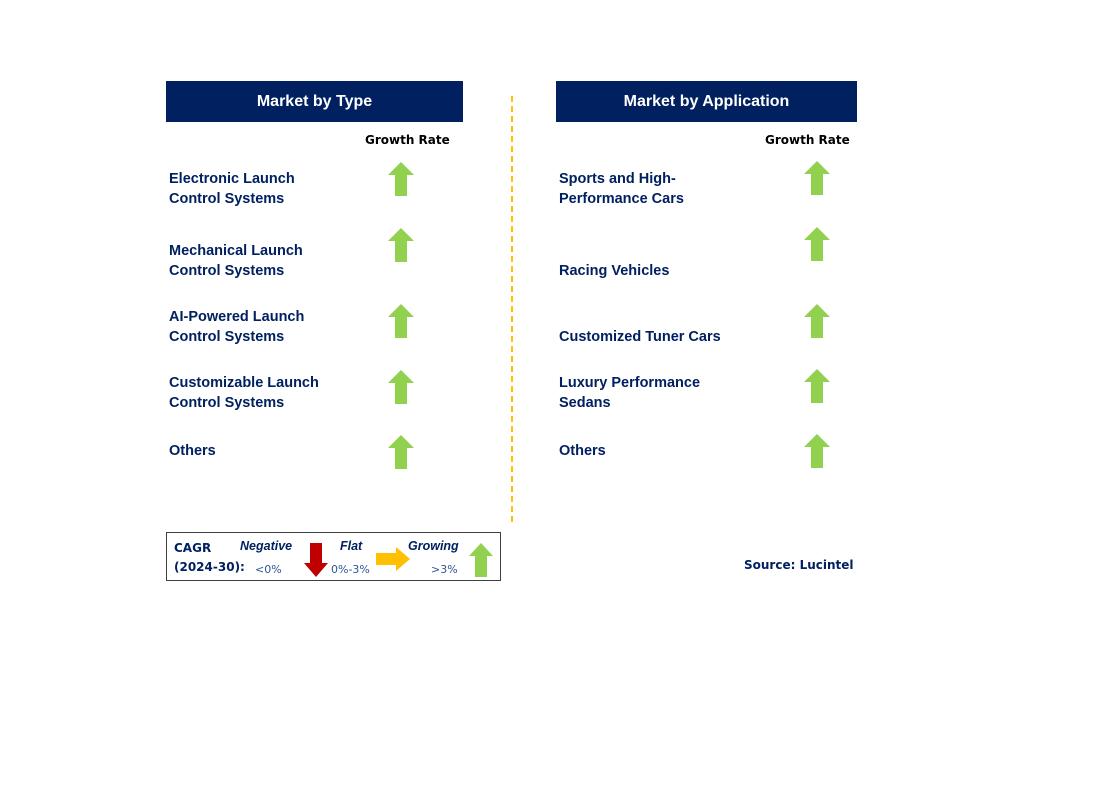 The width and height of the screenshot is (1110, 792). I want to click on application-item-label: Racing Vehicles, so click(614, 271).